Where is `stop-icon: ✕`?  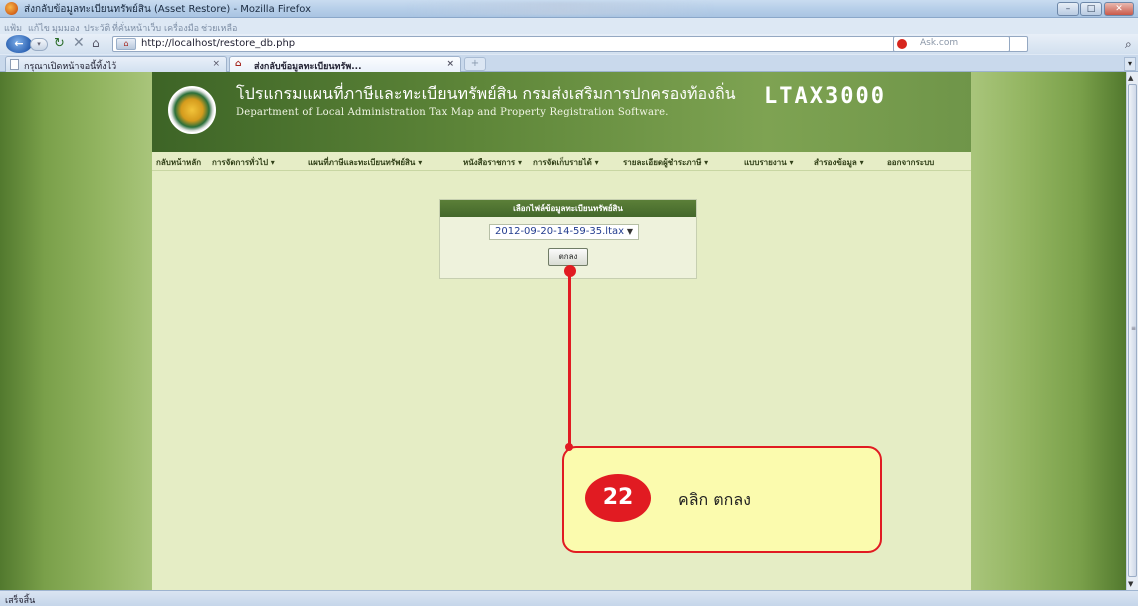
stop-icon: ✕ is located at coordinates (79, 43).